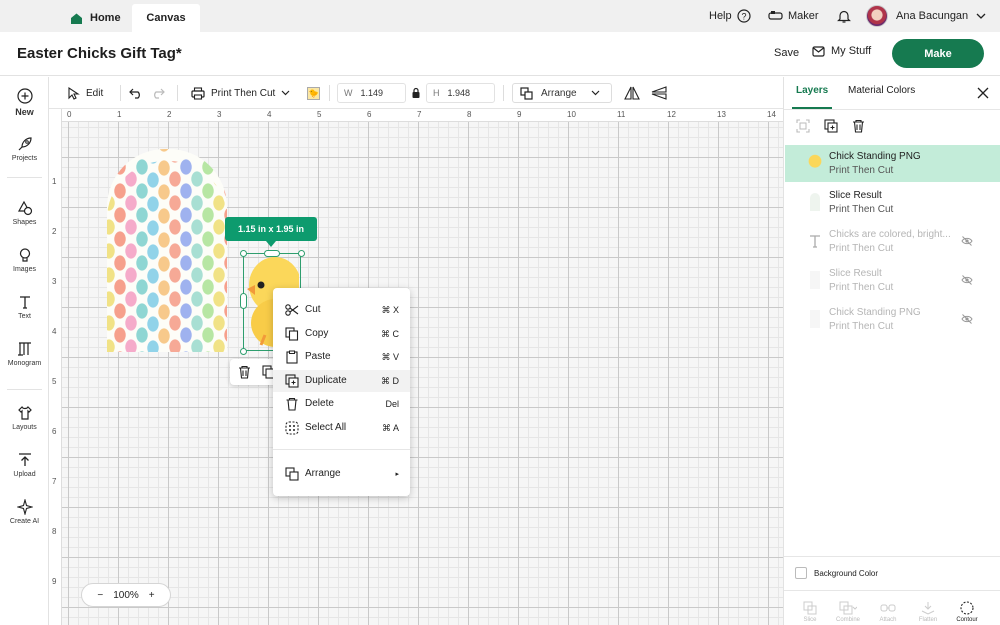  What do you see at coordinates (858, 126) in the screenshot?
I see `delete-layer-icon` at bounding box center [858, 126].